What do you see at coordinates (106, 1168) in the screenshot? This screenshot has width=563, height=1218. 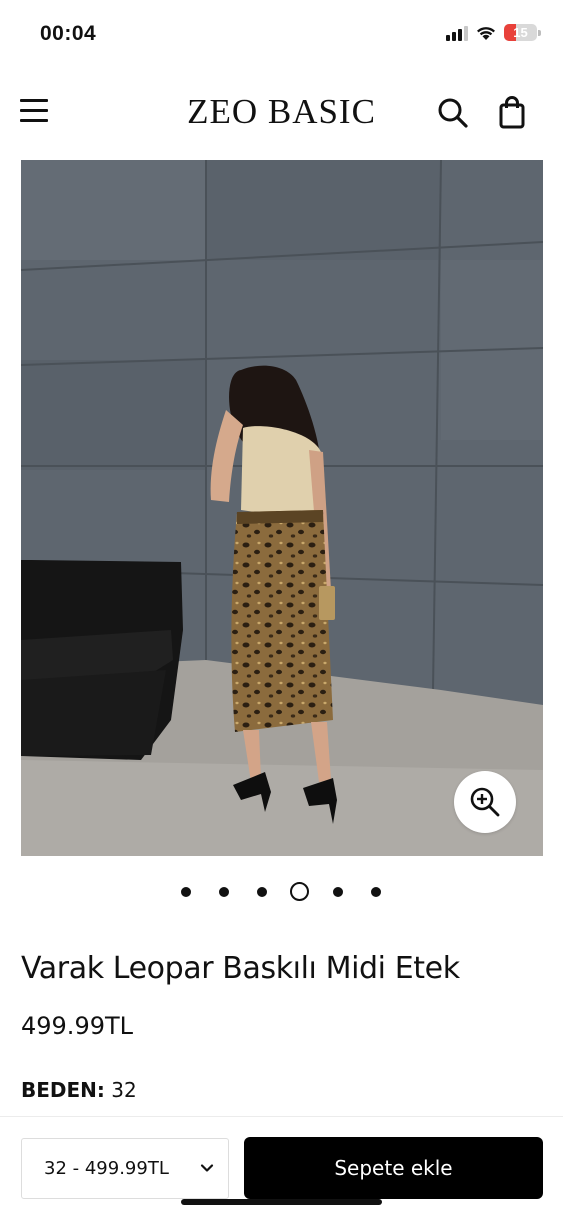 I see `size-select-value: 32 - 499.99TL` at bounding box center [106, 1168].